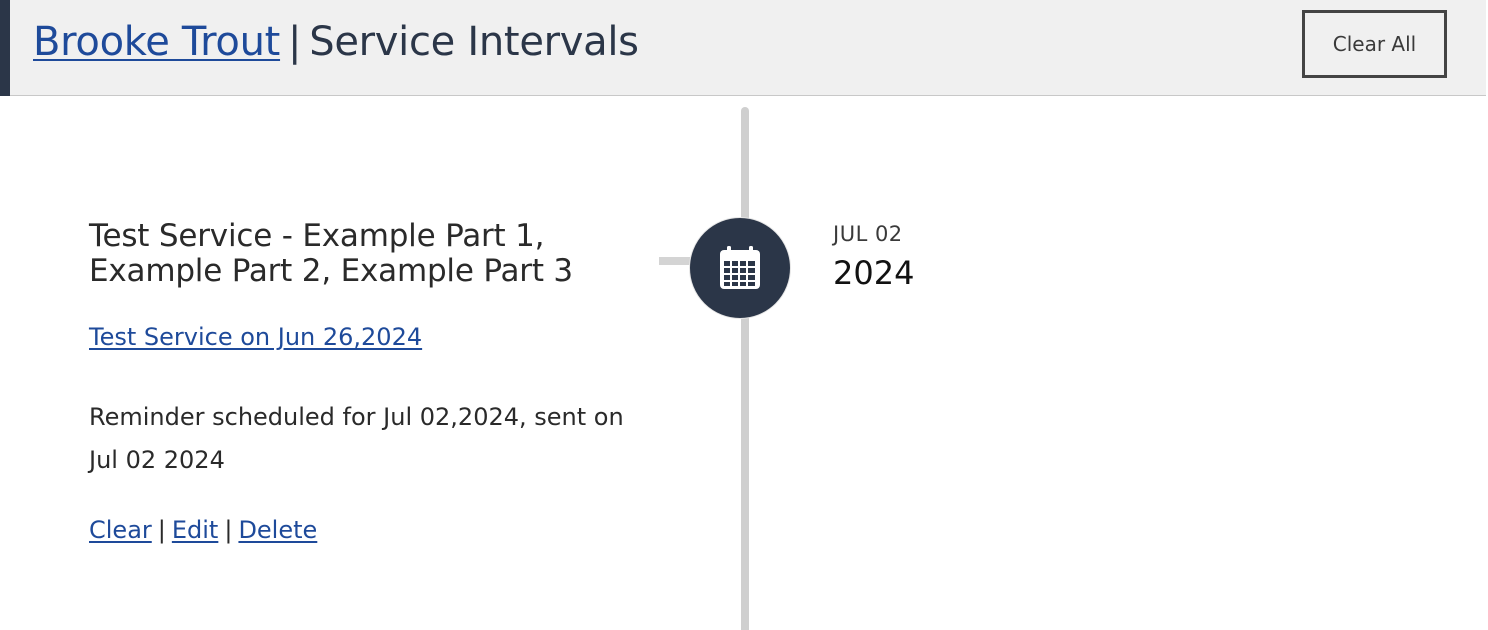  Describe the element at coordinates (745, 368) in the screenshot. I see `timeline-line` at that location.